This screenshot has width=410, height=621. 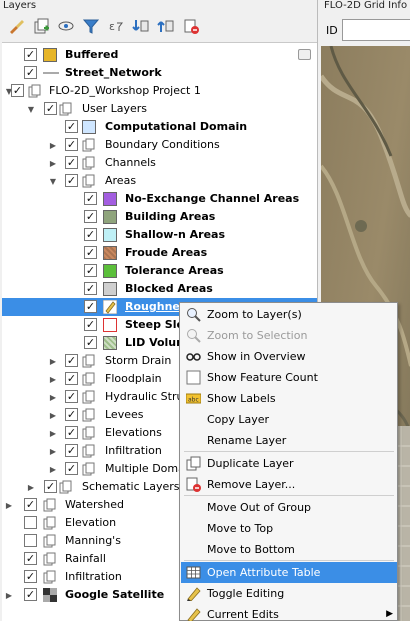 I want to click on layer-row-flo-2d-workshop-project-1: ▼ ✓ FLO-2D_Workshop Project 1, so click(x=159, y=91).